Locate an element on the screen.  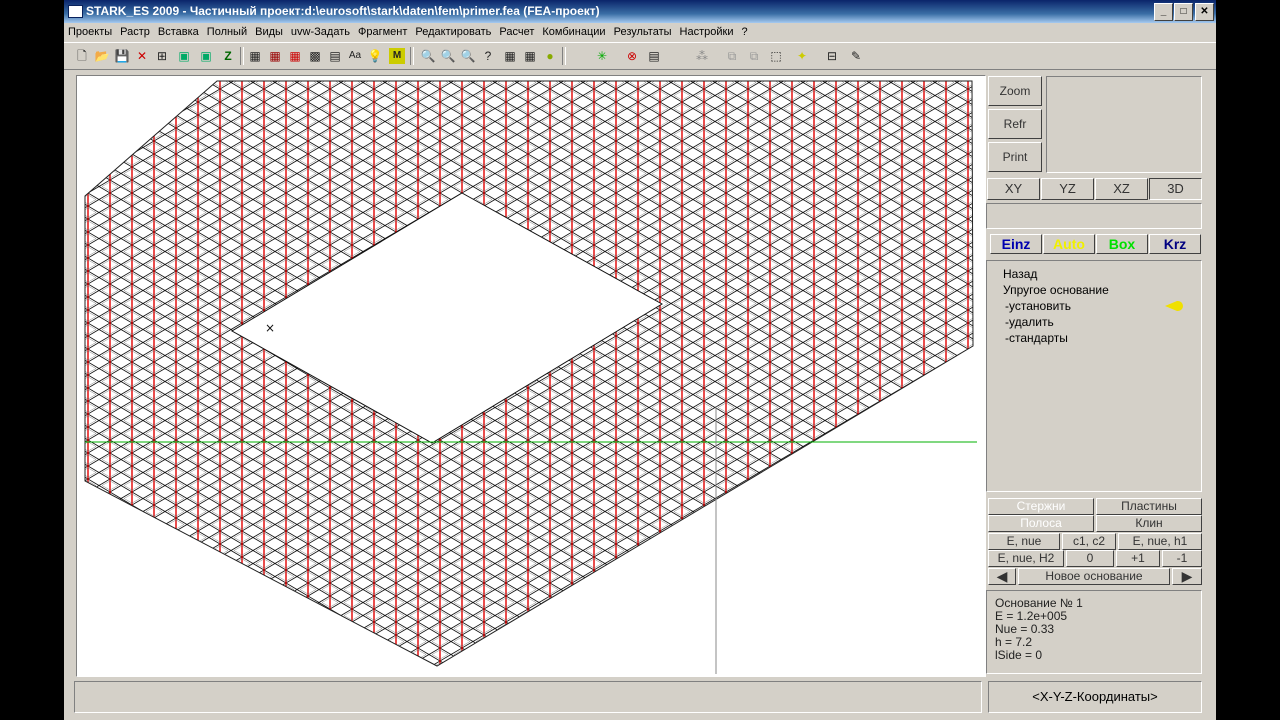
view-xz-button: XZ is located at coordinates (1121, 189).